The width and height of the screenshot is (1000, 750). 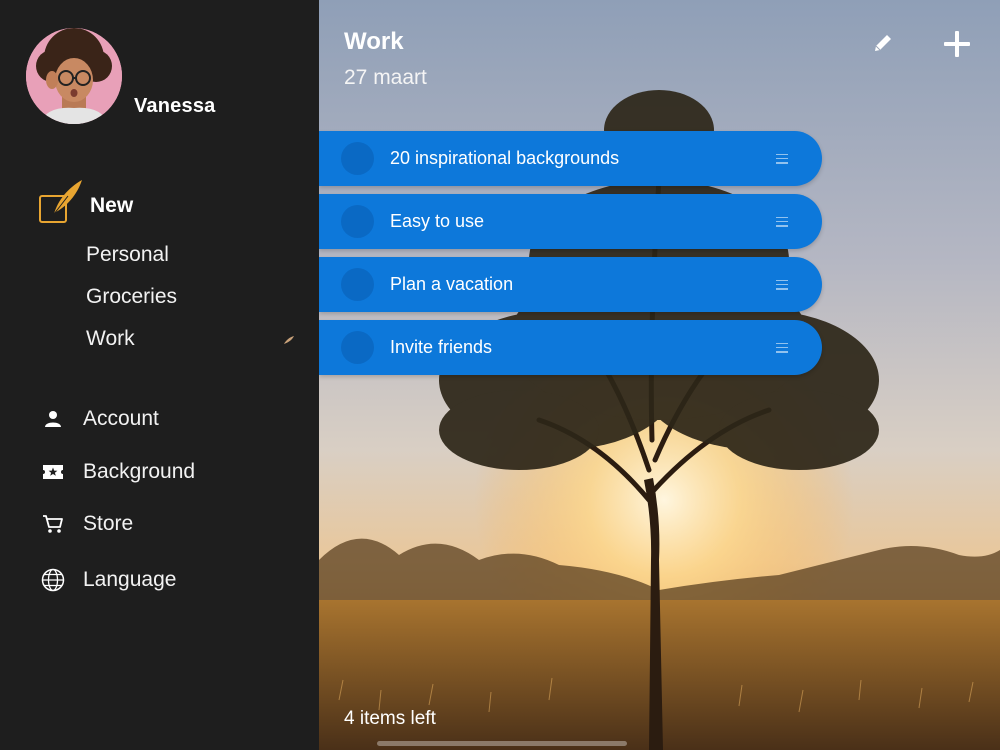 I want to click on globe-icon, so click(x=53, y=580).